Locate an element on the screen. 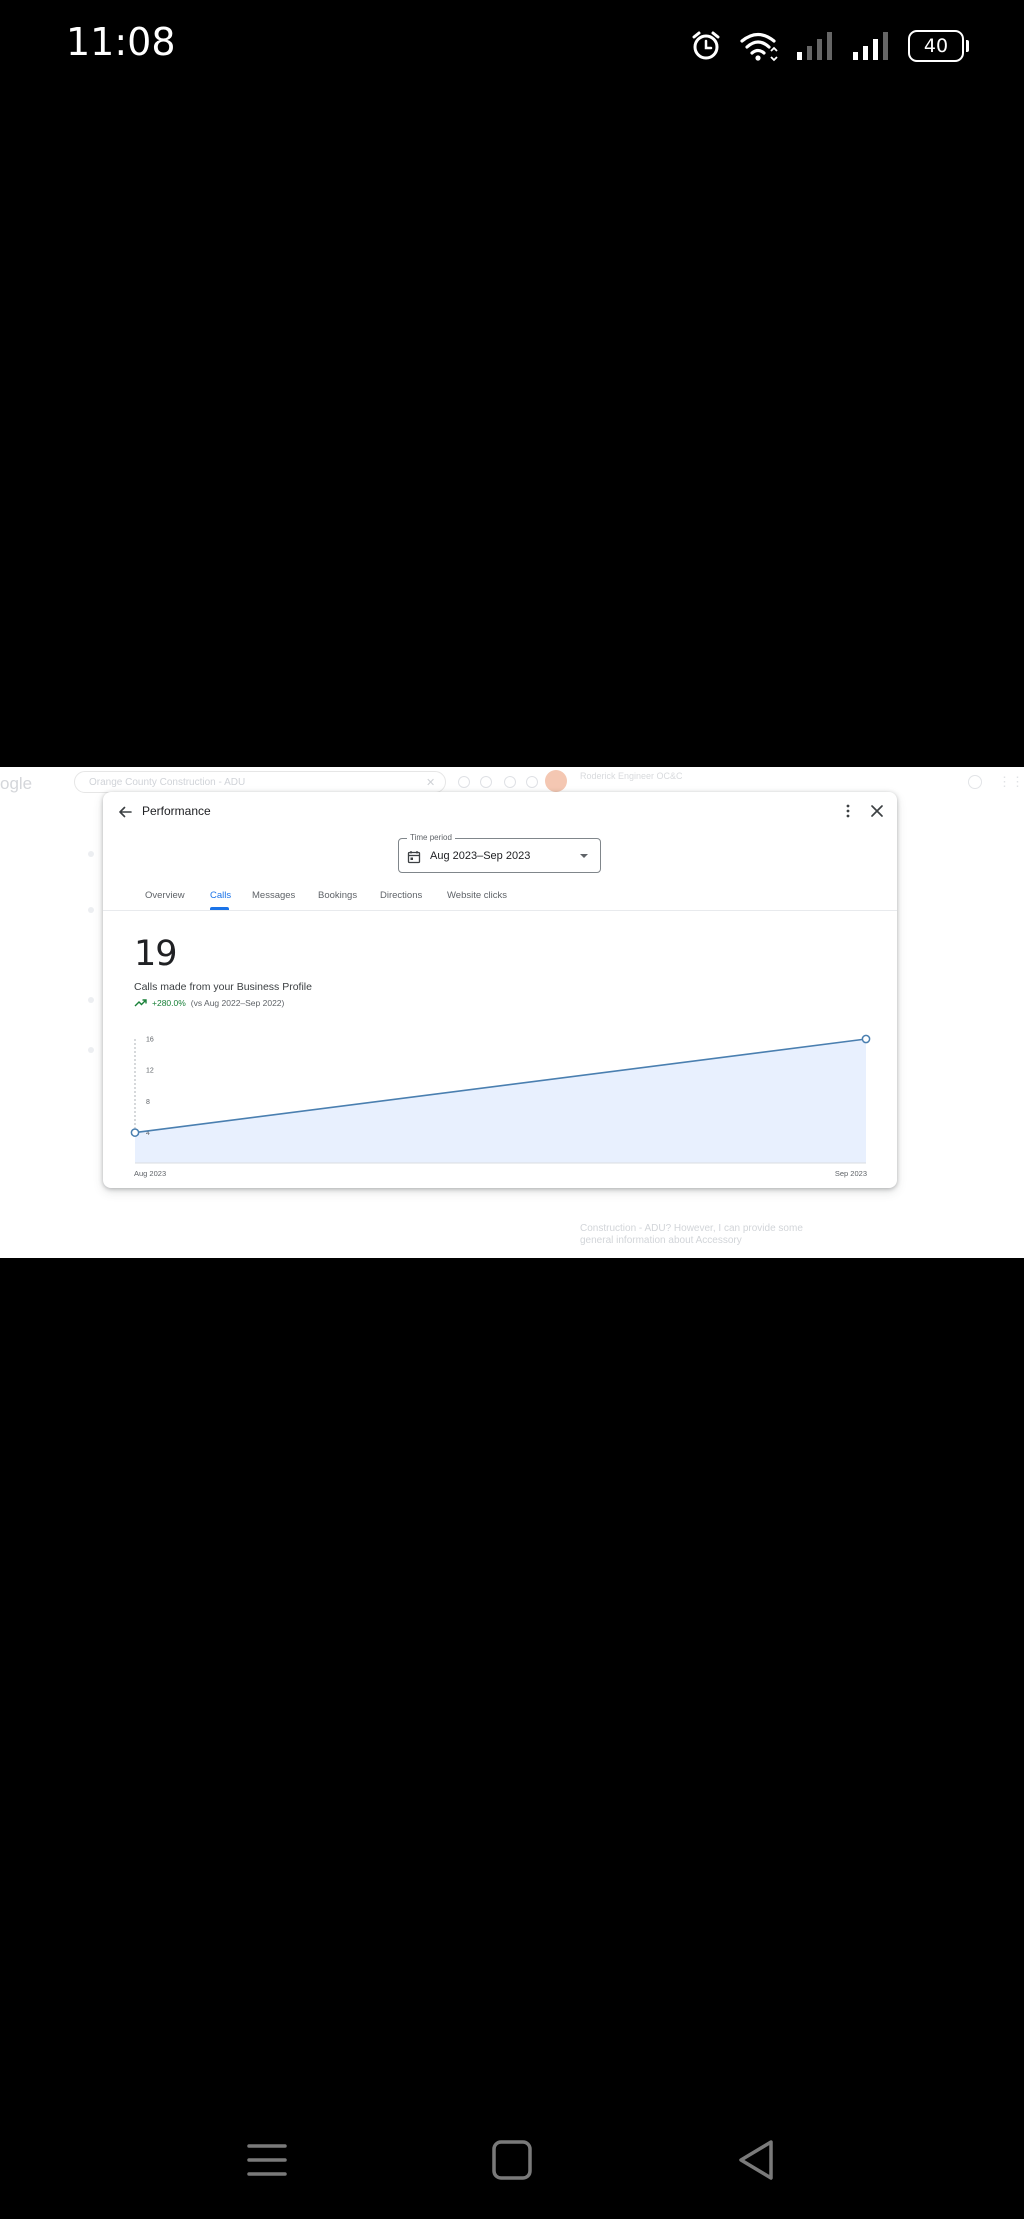 The image size is (1024, 2219). tab-messages: Messages is located at coordinates (273, 895).